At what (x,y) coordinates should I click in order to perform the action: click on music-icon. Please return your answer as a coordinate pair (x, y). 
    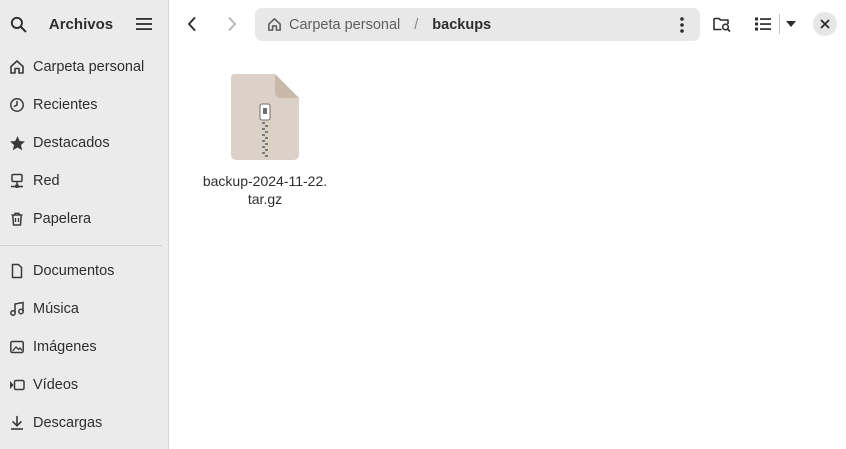
    Looking at the image, I should click on (17, 309).